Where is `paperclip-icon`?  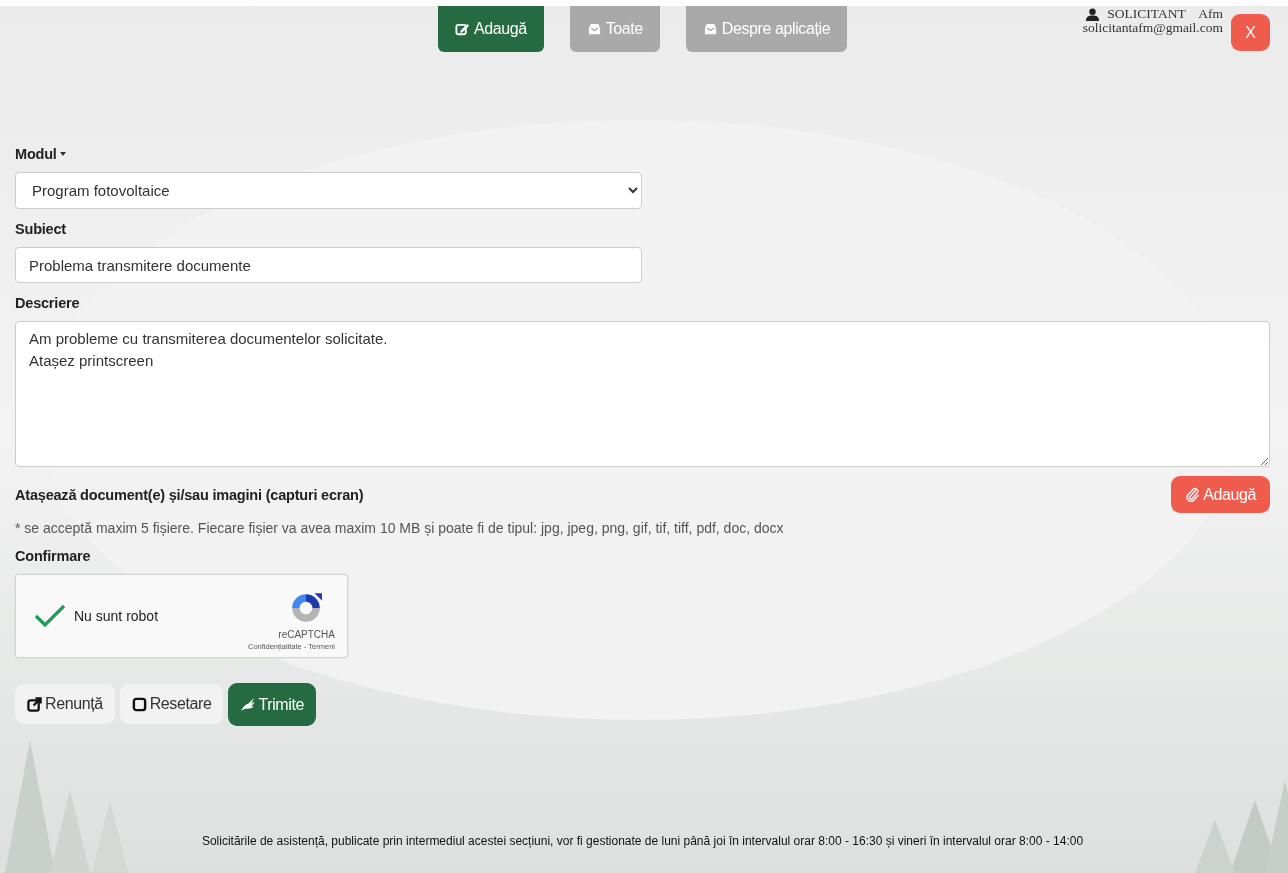
paperclip-icon is located at coordinates (1193, 494).